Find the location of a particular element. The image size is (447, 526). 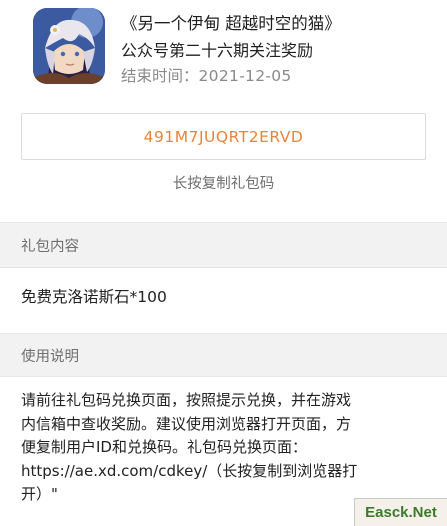

usage-line: 请前往礼包码兑换页面，按照提示兑换，并在游戏 is located at coordinates (186, 400).